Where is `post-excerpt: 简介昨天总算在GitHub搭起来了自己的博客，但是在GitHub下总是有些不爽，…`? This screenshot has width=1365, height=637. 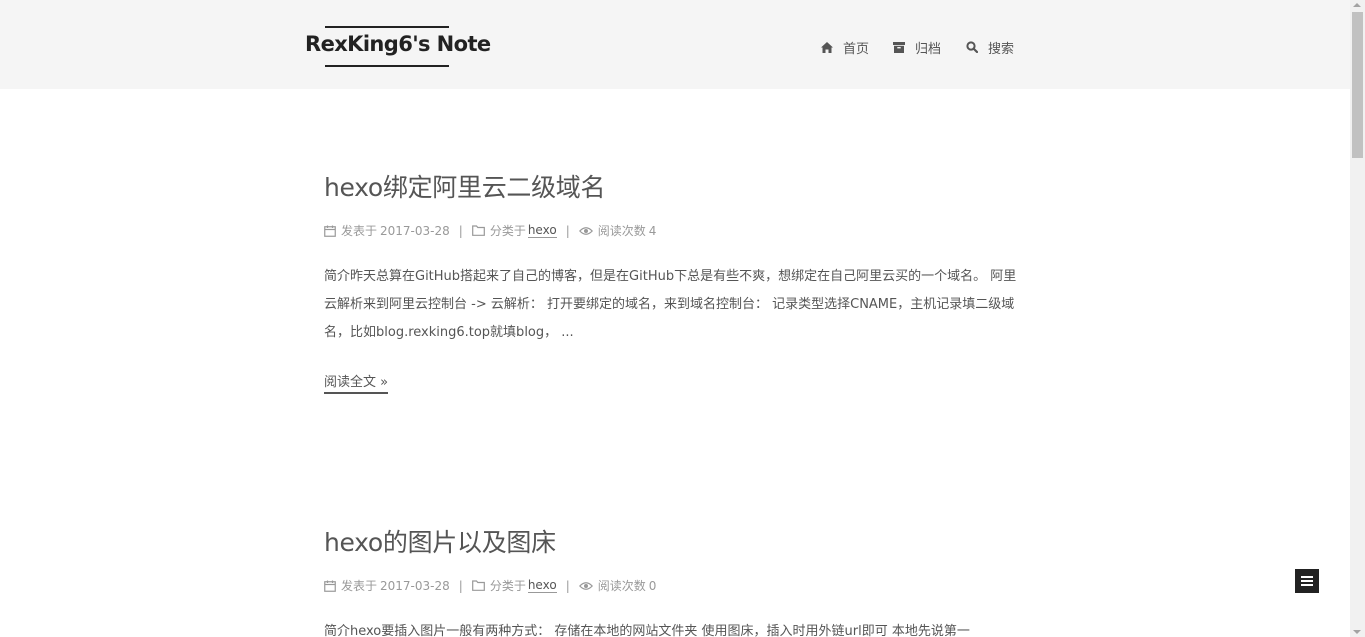 post-excerpt: 简介昨天总算在GitHub搭起来了自己的博客，但是在GitHub下总是有些不爽，… is located at coordinates (670, 304).